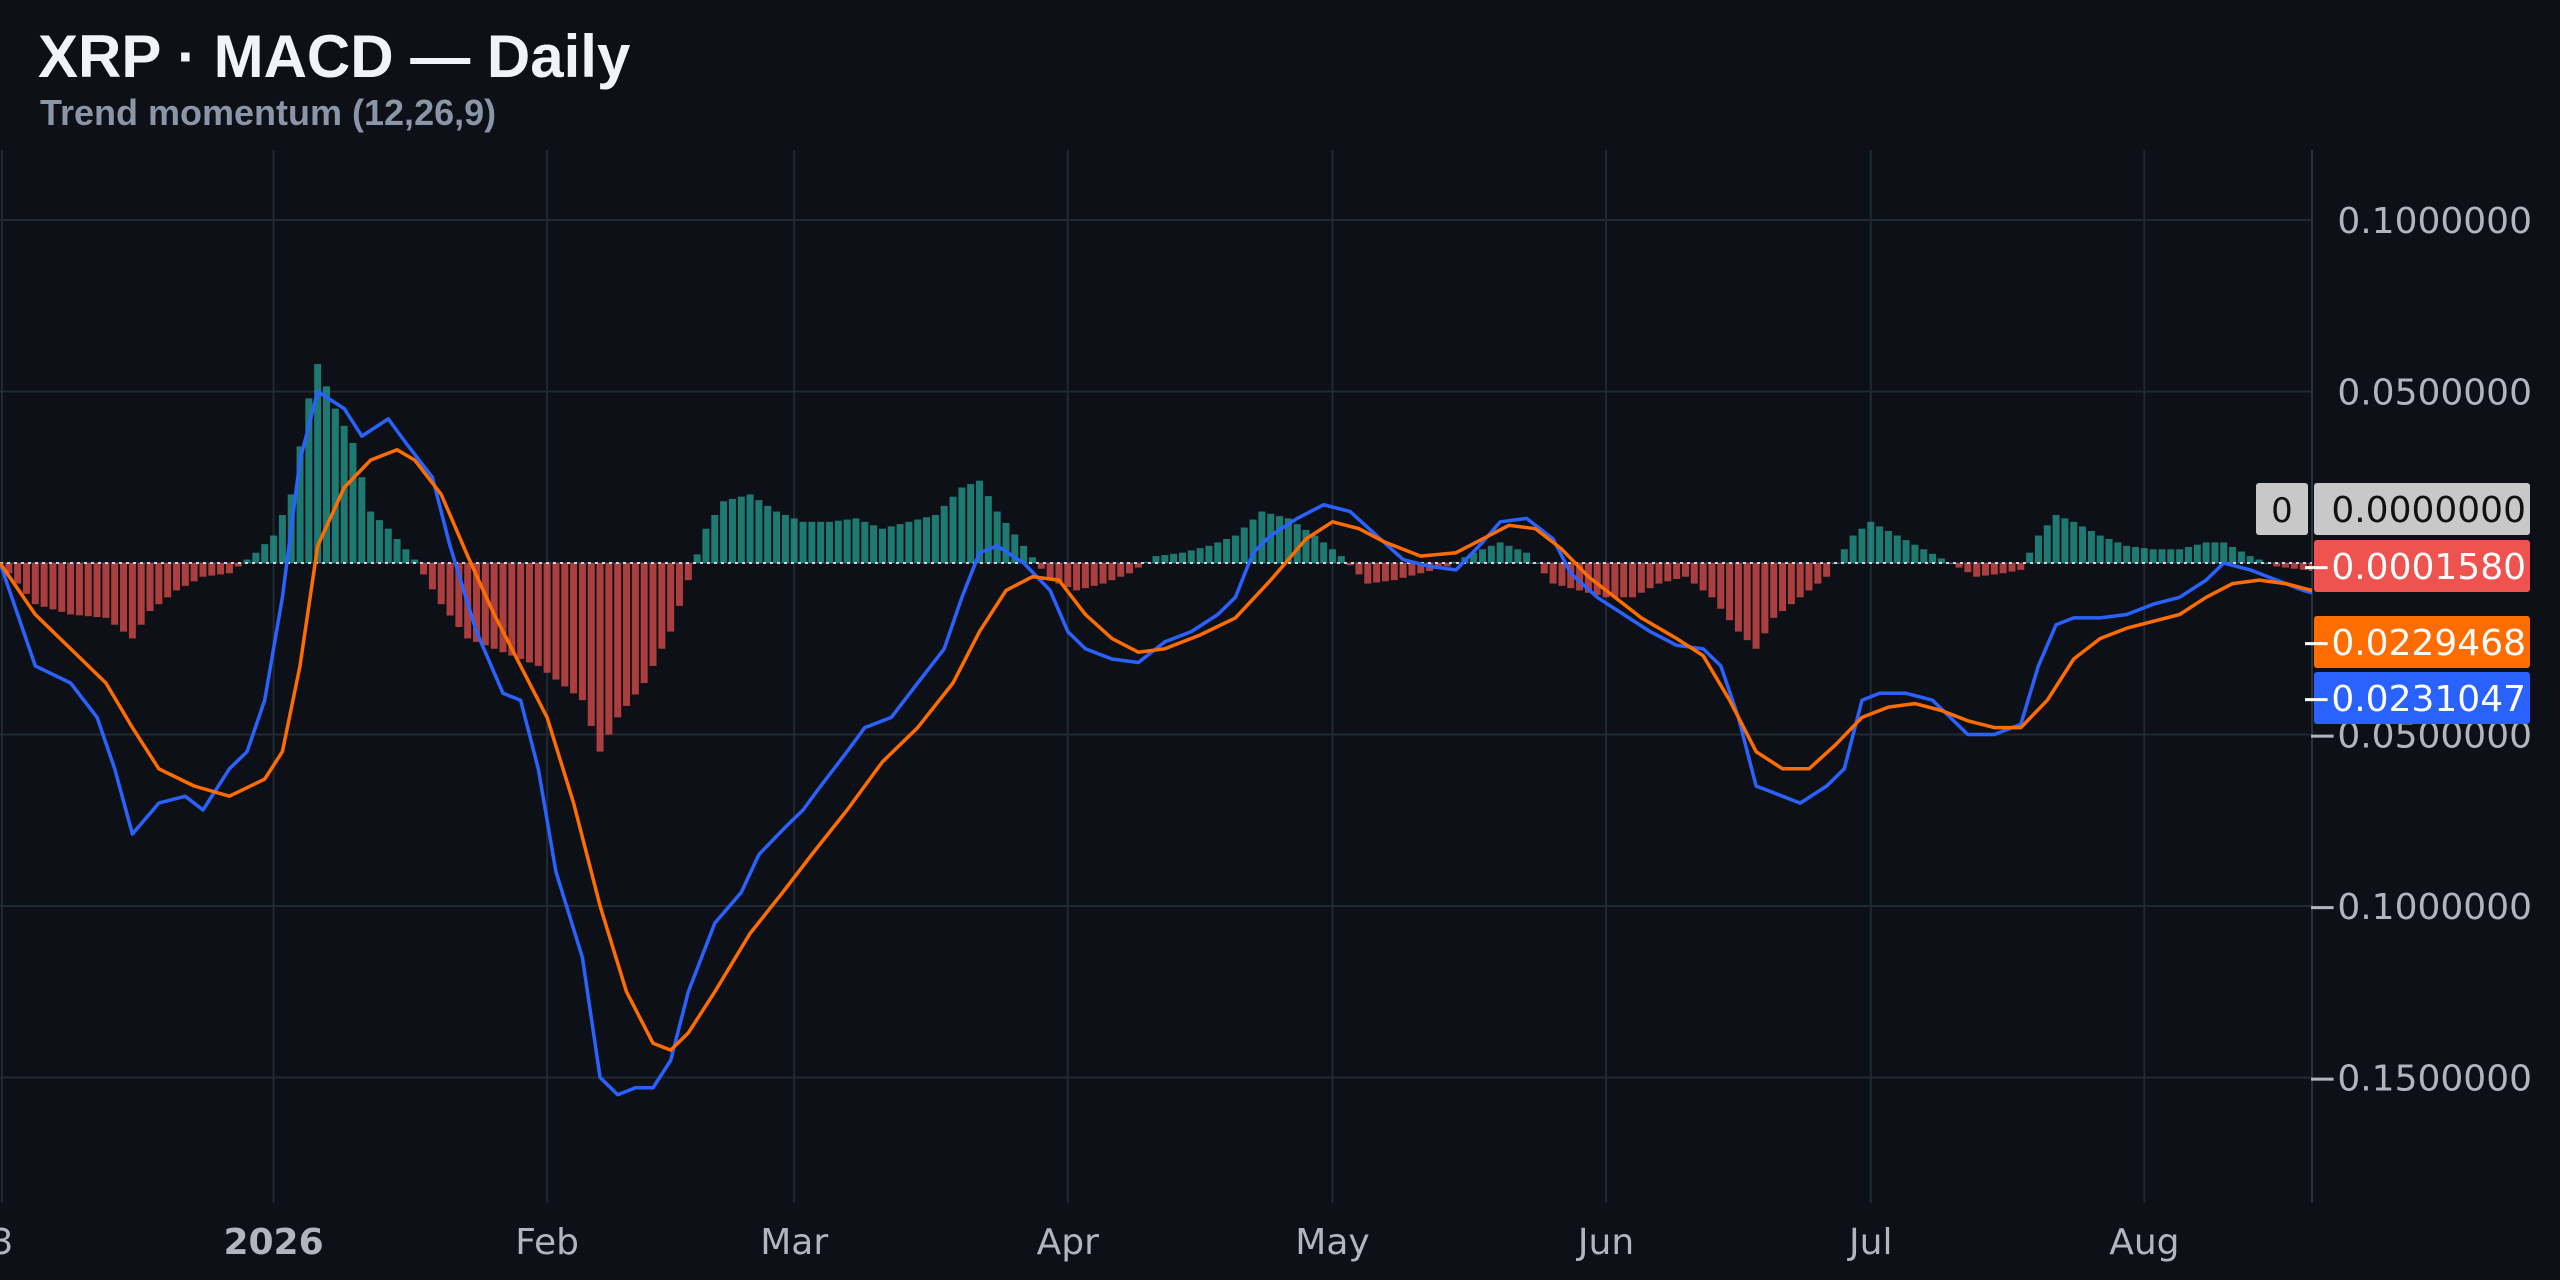 The width and height of the screenshot is (2560, 1280). I want to click on x-tick-label: Jun, so click(1605, 1242).